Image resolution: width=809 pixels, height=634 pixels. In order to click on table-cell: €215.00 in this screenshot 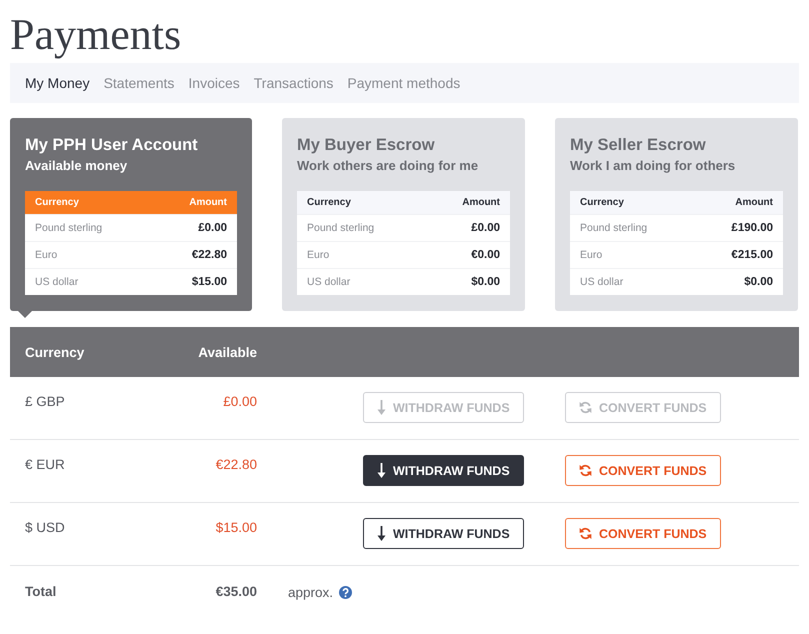, I will do `click(752, 255)`.